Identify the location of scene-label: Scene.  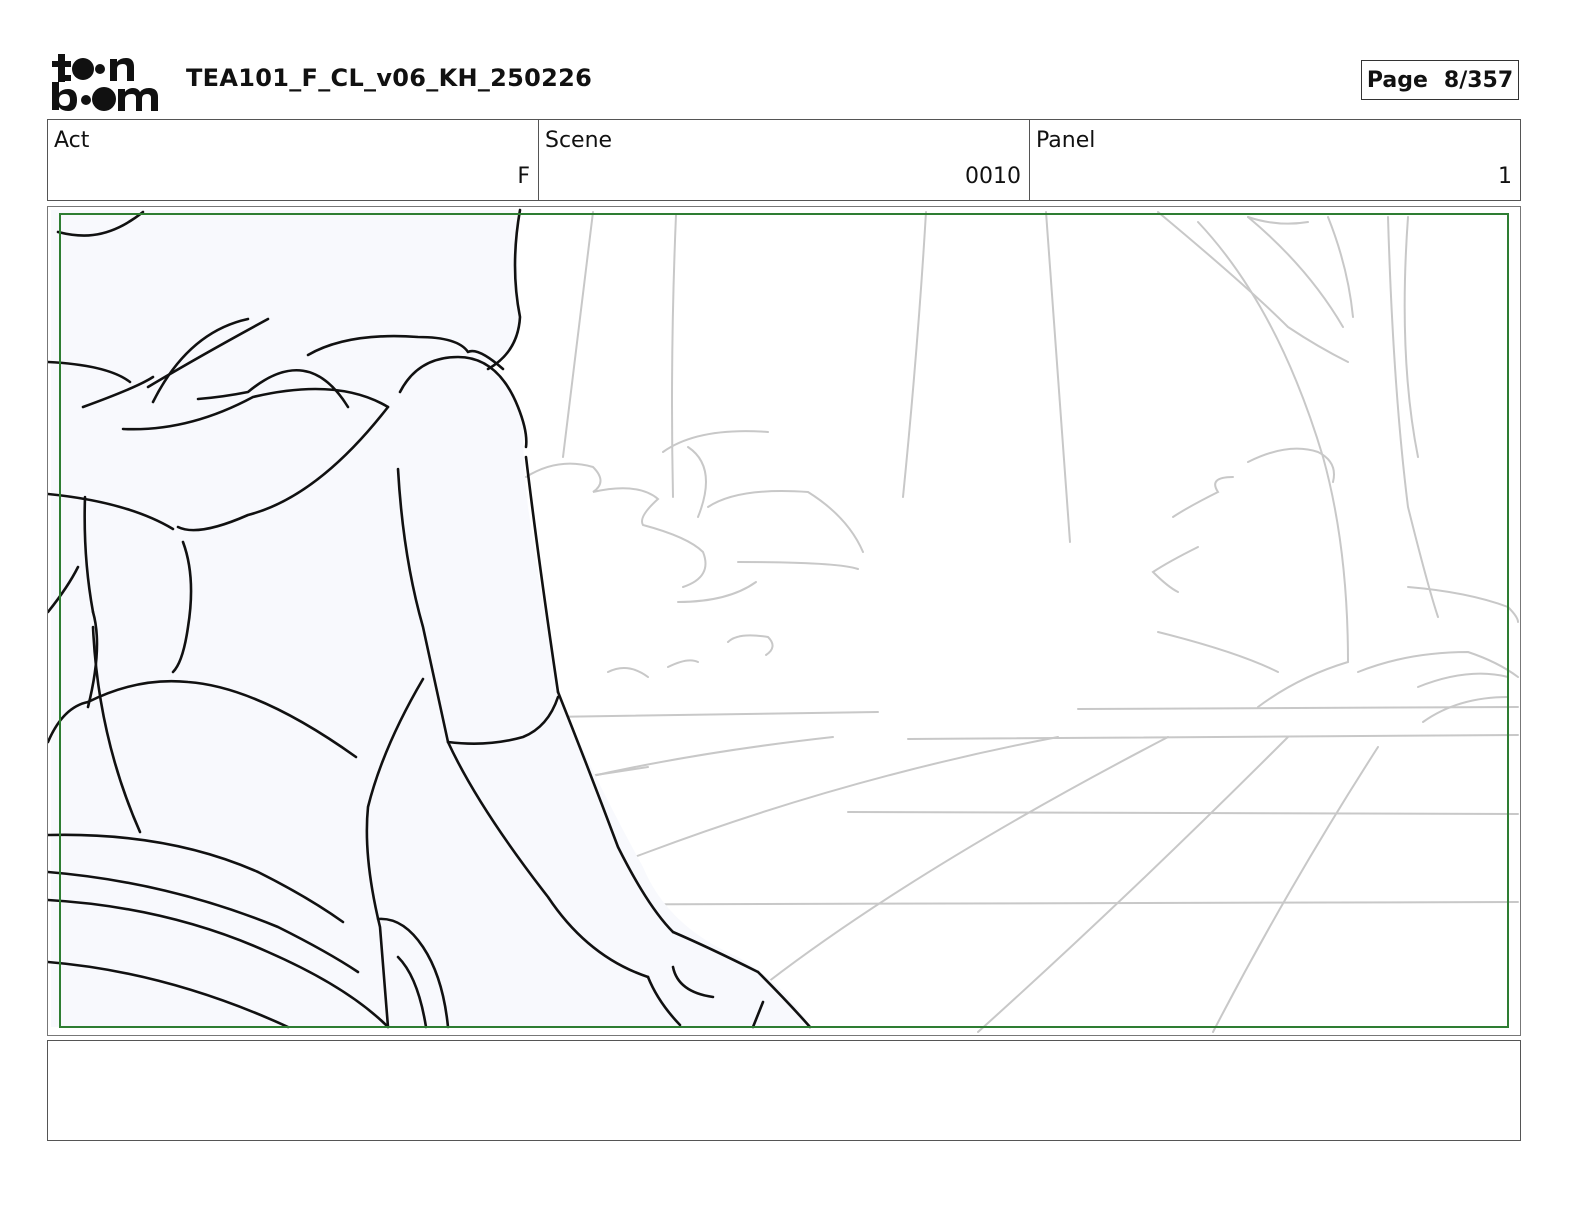
(579, 140).